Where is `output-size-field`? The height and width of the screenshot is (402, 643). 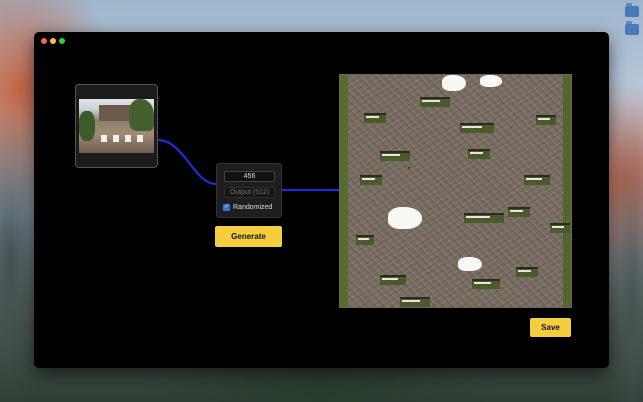
output-size-field is located at coordinates (249, 192).